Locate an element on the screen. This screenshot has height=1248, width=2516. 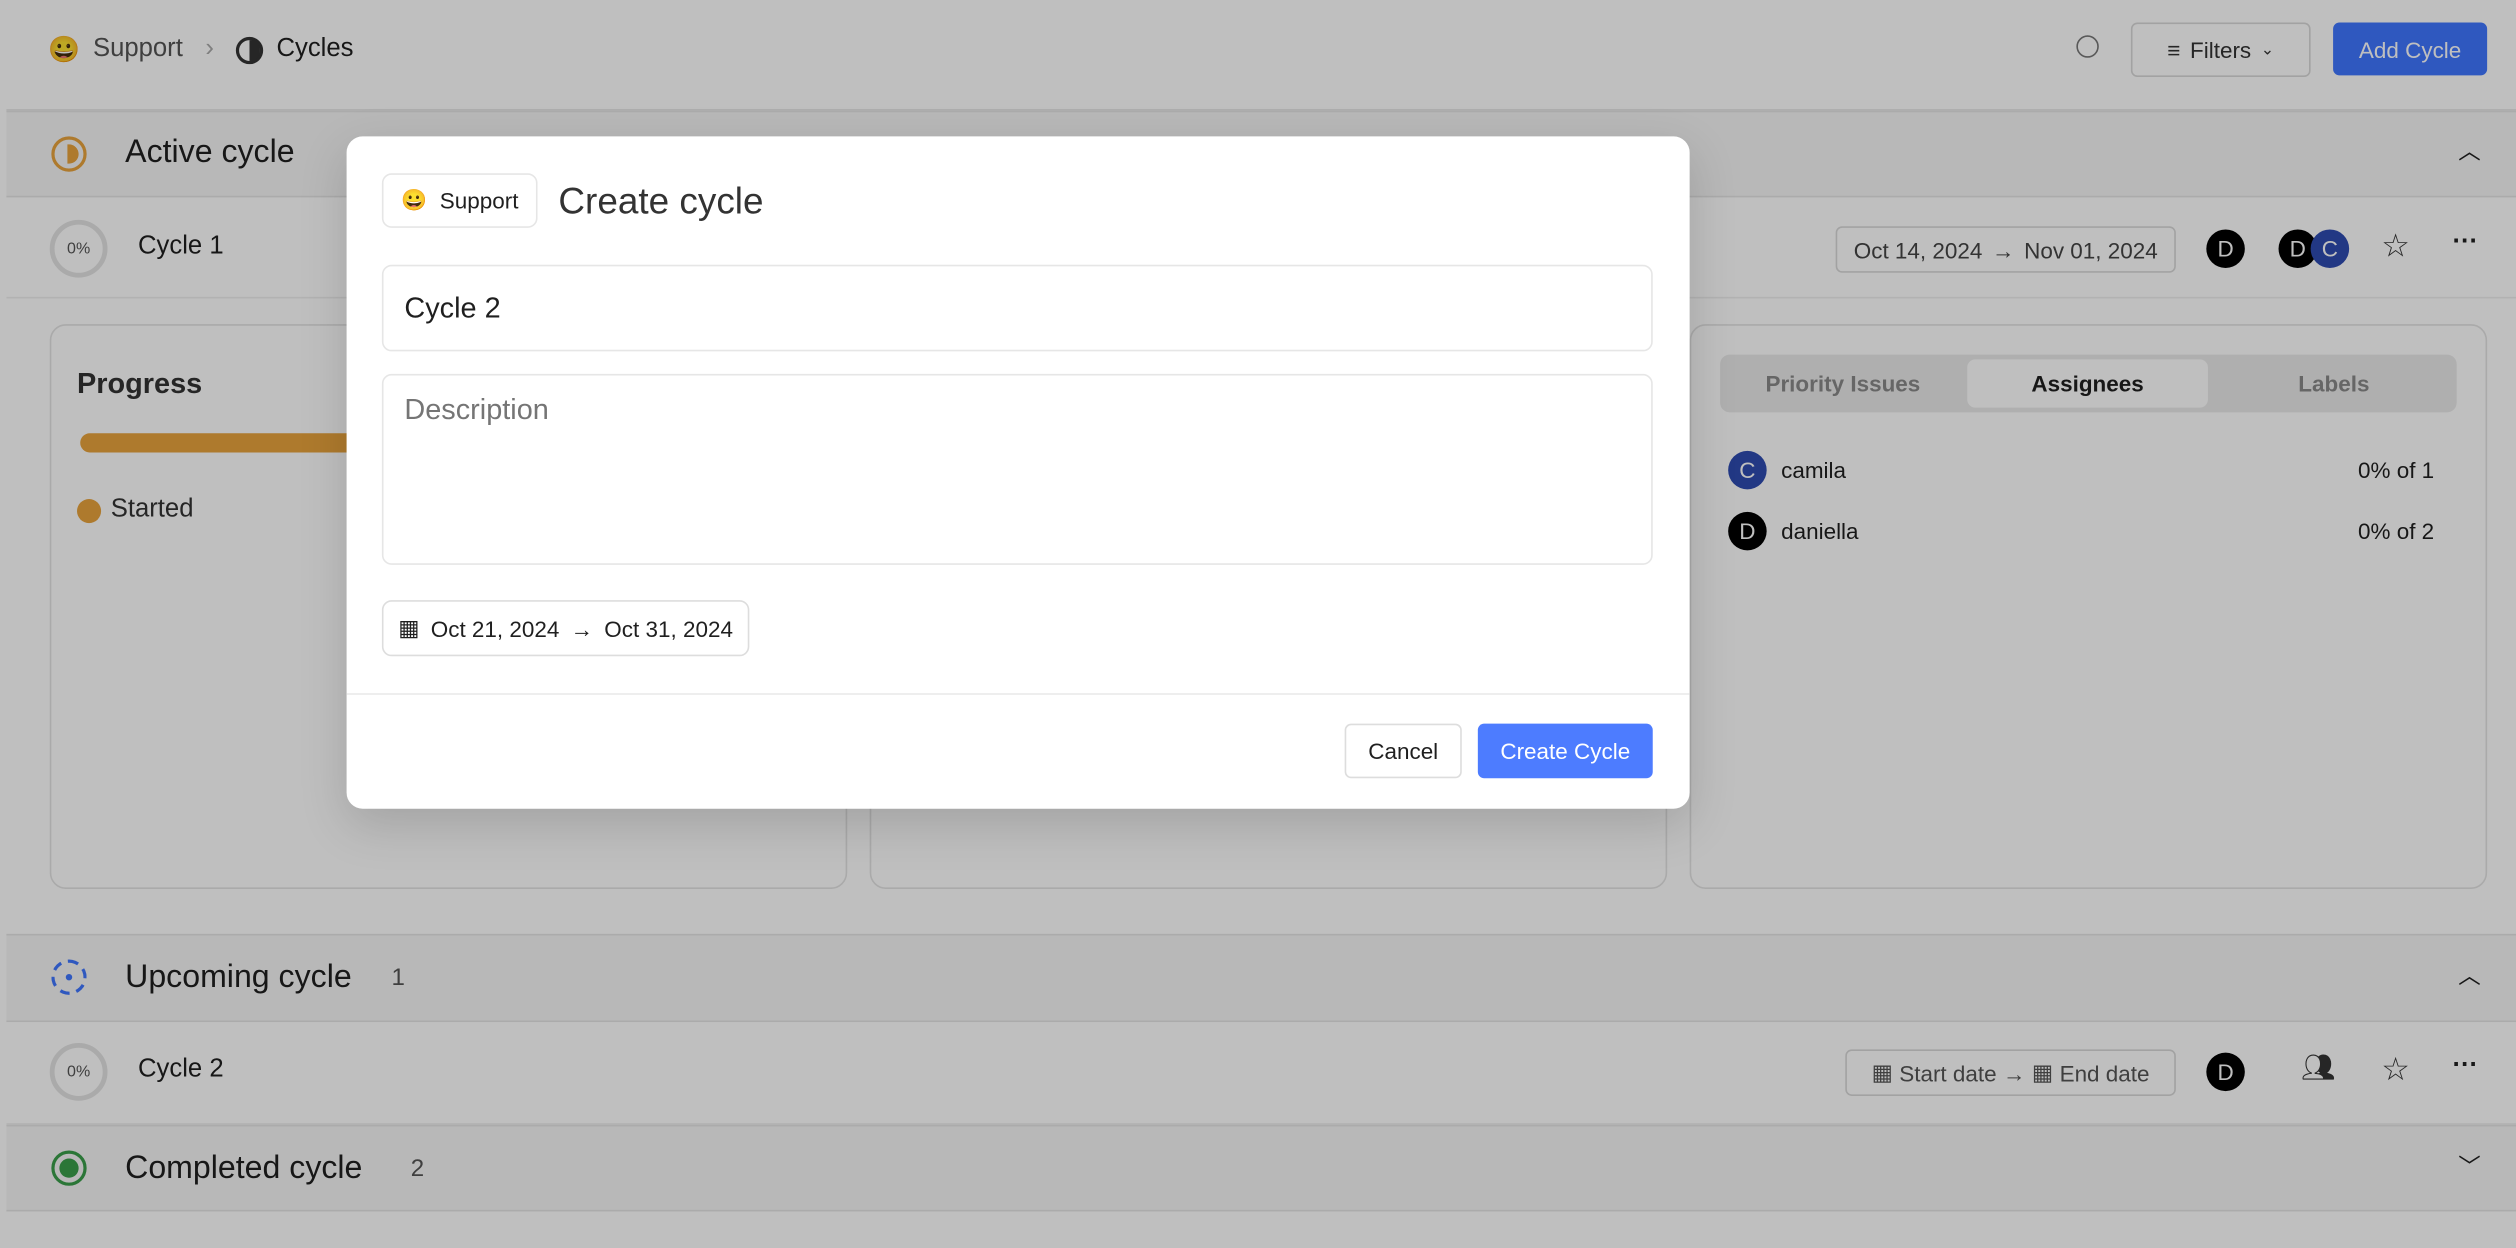
project-select: 😀 Support is located at coordinates (459, 200).